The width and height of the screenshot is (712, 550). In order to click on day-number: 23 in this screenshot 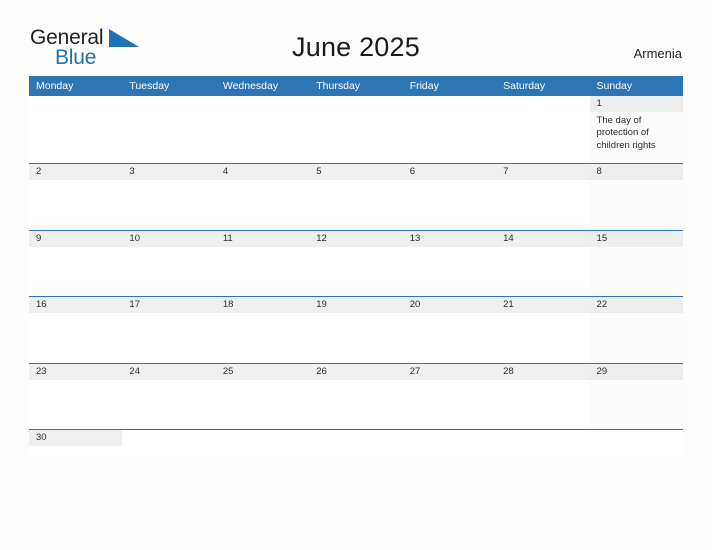, I will do `click(76, 371)`.